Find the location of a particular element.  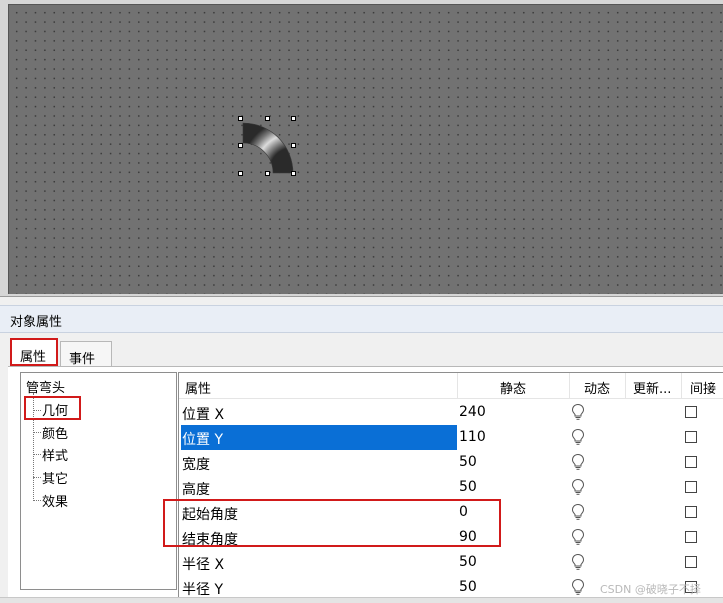

property-name-cell: 半径 Y is located at coordinates (319, 586).